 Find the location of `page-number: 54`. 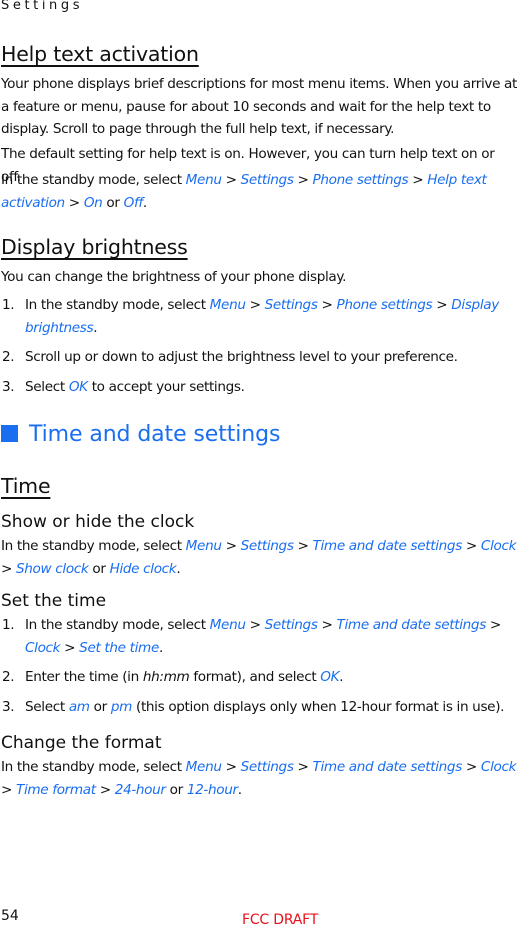

page-number: 54 is located at coordinates (10, 916).